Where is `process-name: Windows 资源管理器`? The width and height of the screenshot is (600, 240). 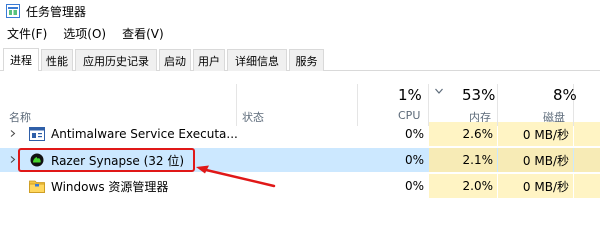 process-name: Windows 资源管理器 is located at coordinates (110, 186).